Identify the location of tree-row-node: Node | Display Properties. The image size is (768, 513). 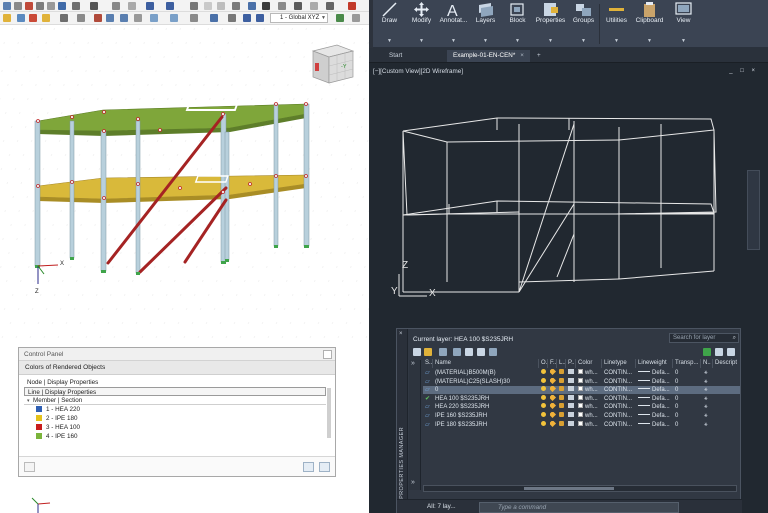
(175, 382).